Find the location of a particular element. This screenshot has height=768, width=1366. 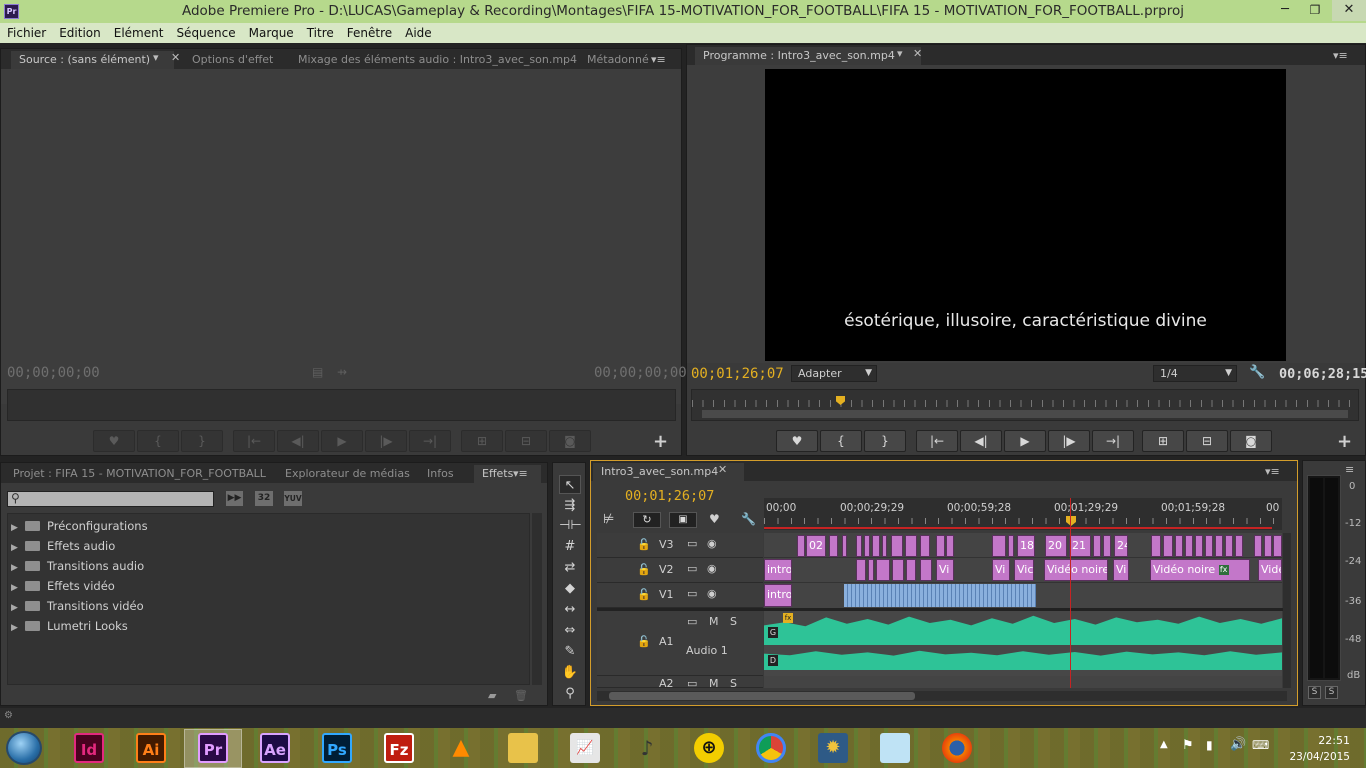

drag-video-icon: ▤ is located at coordinates (317, 372).